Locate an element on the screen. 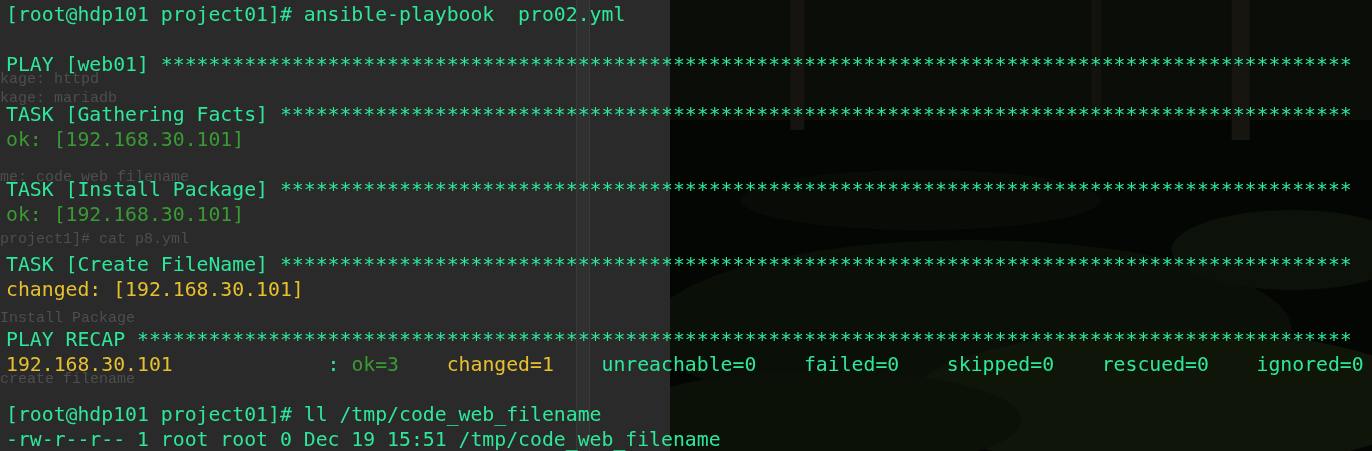 Image resolution: width=1372 pixels, height=451 pixels. terminal-text: -rw-r--r-- 1 root root 0 Dec 19 15:51 /tmp/code_web_filename is located at coordinates (363, 439).